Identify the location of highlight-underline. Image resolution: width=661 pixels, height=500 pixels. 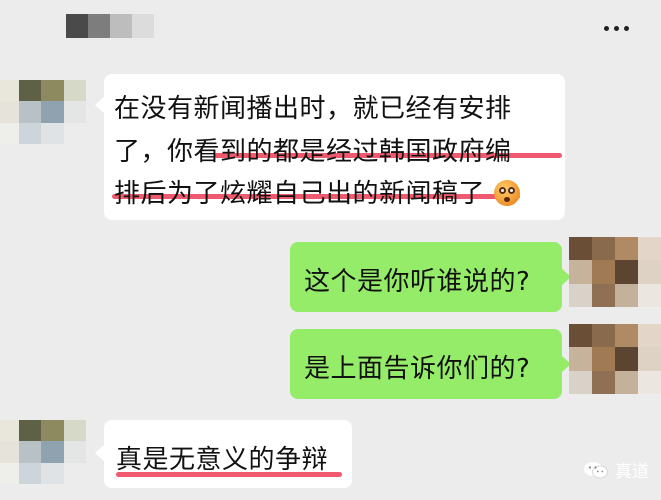
(229, 474).